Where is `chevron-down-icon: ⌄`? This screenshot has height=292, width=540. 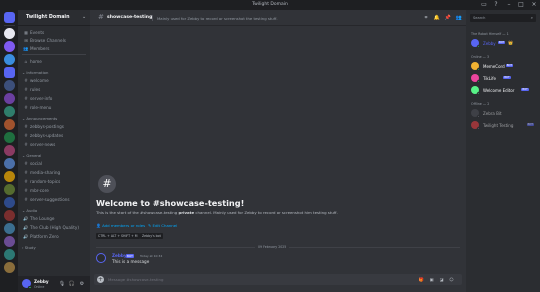
chevron-down-icon: ⌄ is located at coordinates (84, 17).